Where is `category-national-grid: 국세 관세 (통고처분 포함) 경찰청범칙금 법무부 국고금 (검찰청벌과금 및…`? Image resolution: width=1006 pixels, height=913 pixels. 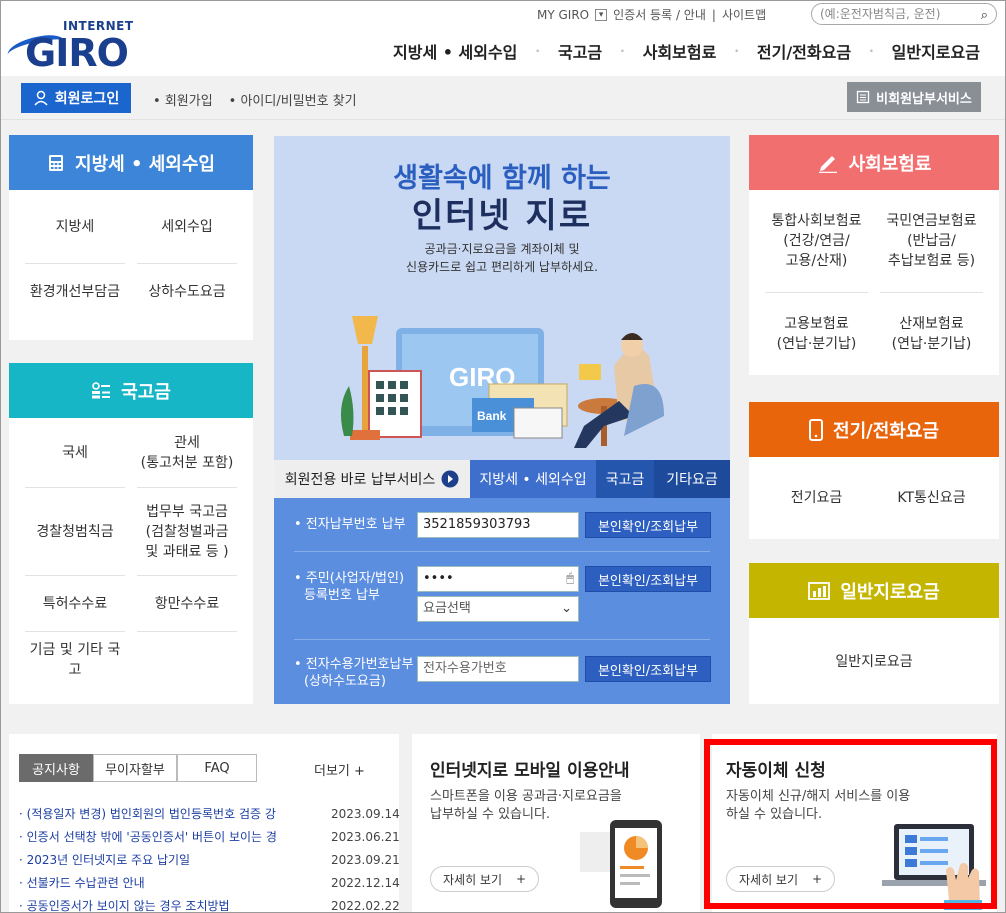 category-national-grid: 국세 관세 (통고처분 포함) 경찰청범칙금 법무부 국고금 (검찰청벌과금 및… is located at coordinates (131, 552).